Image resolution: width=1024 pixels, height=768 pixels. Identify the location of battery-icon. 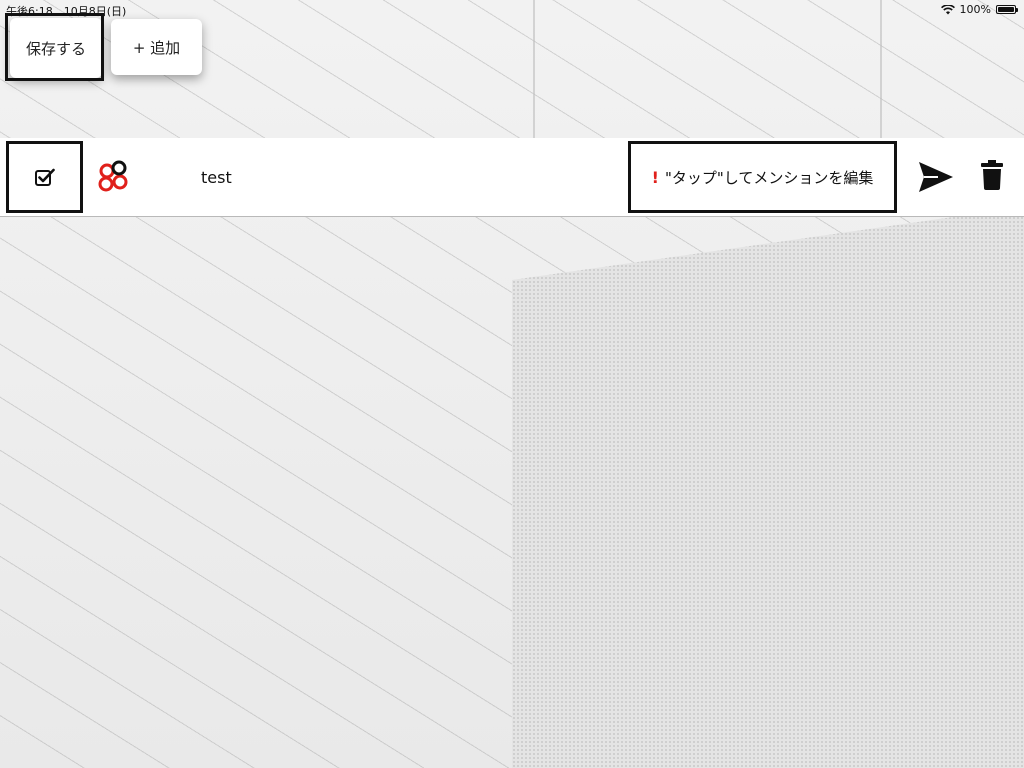
(1007, 9).